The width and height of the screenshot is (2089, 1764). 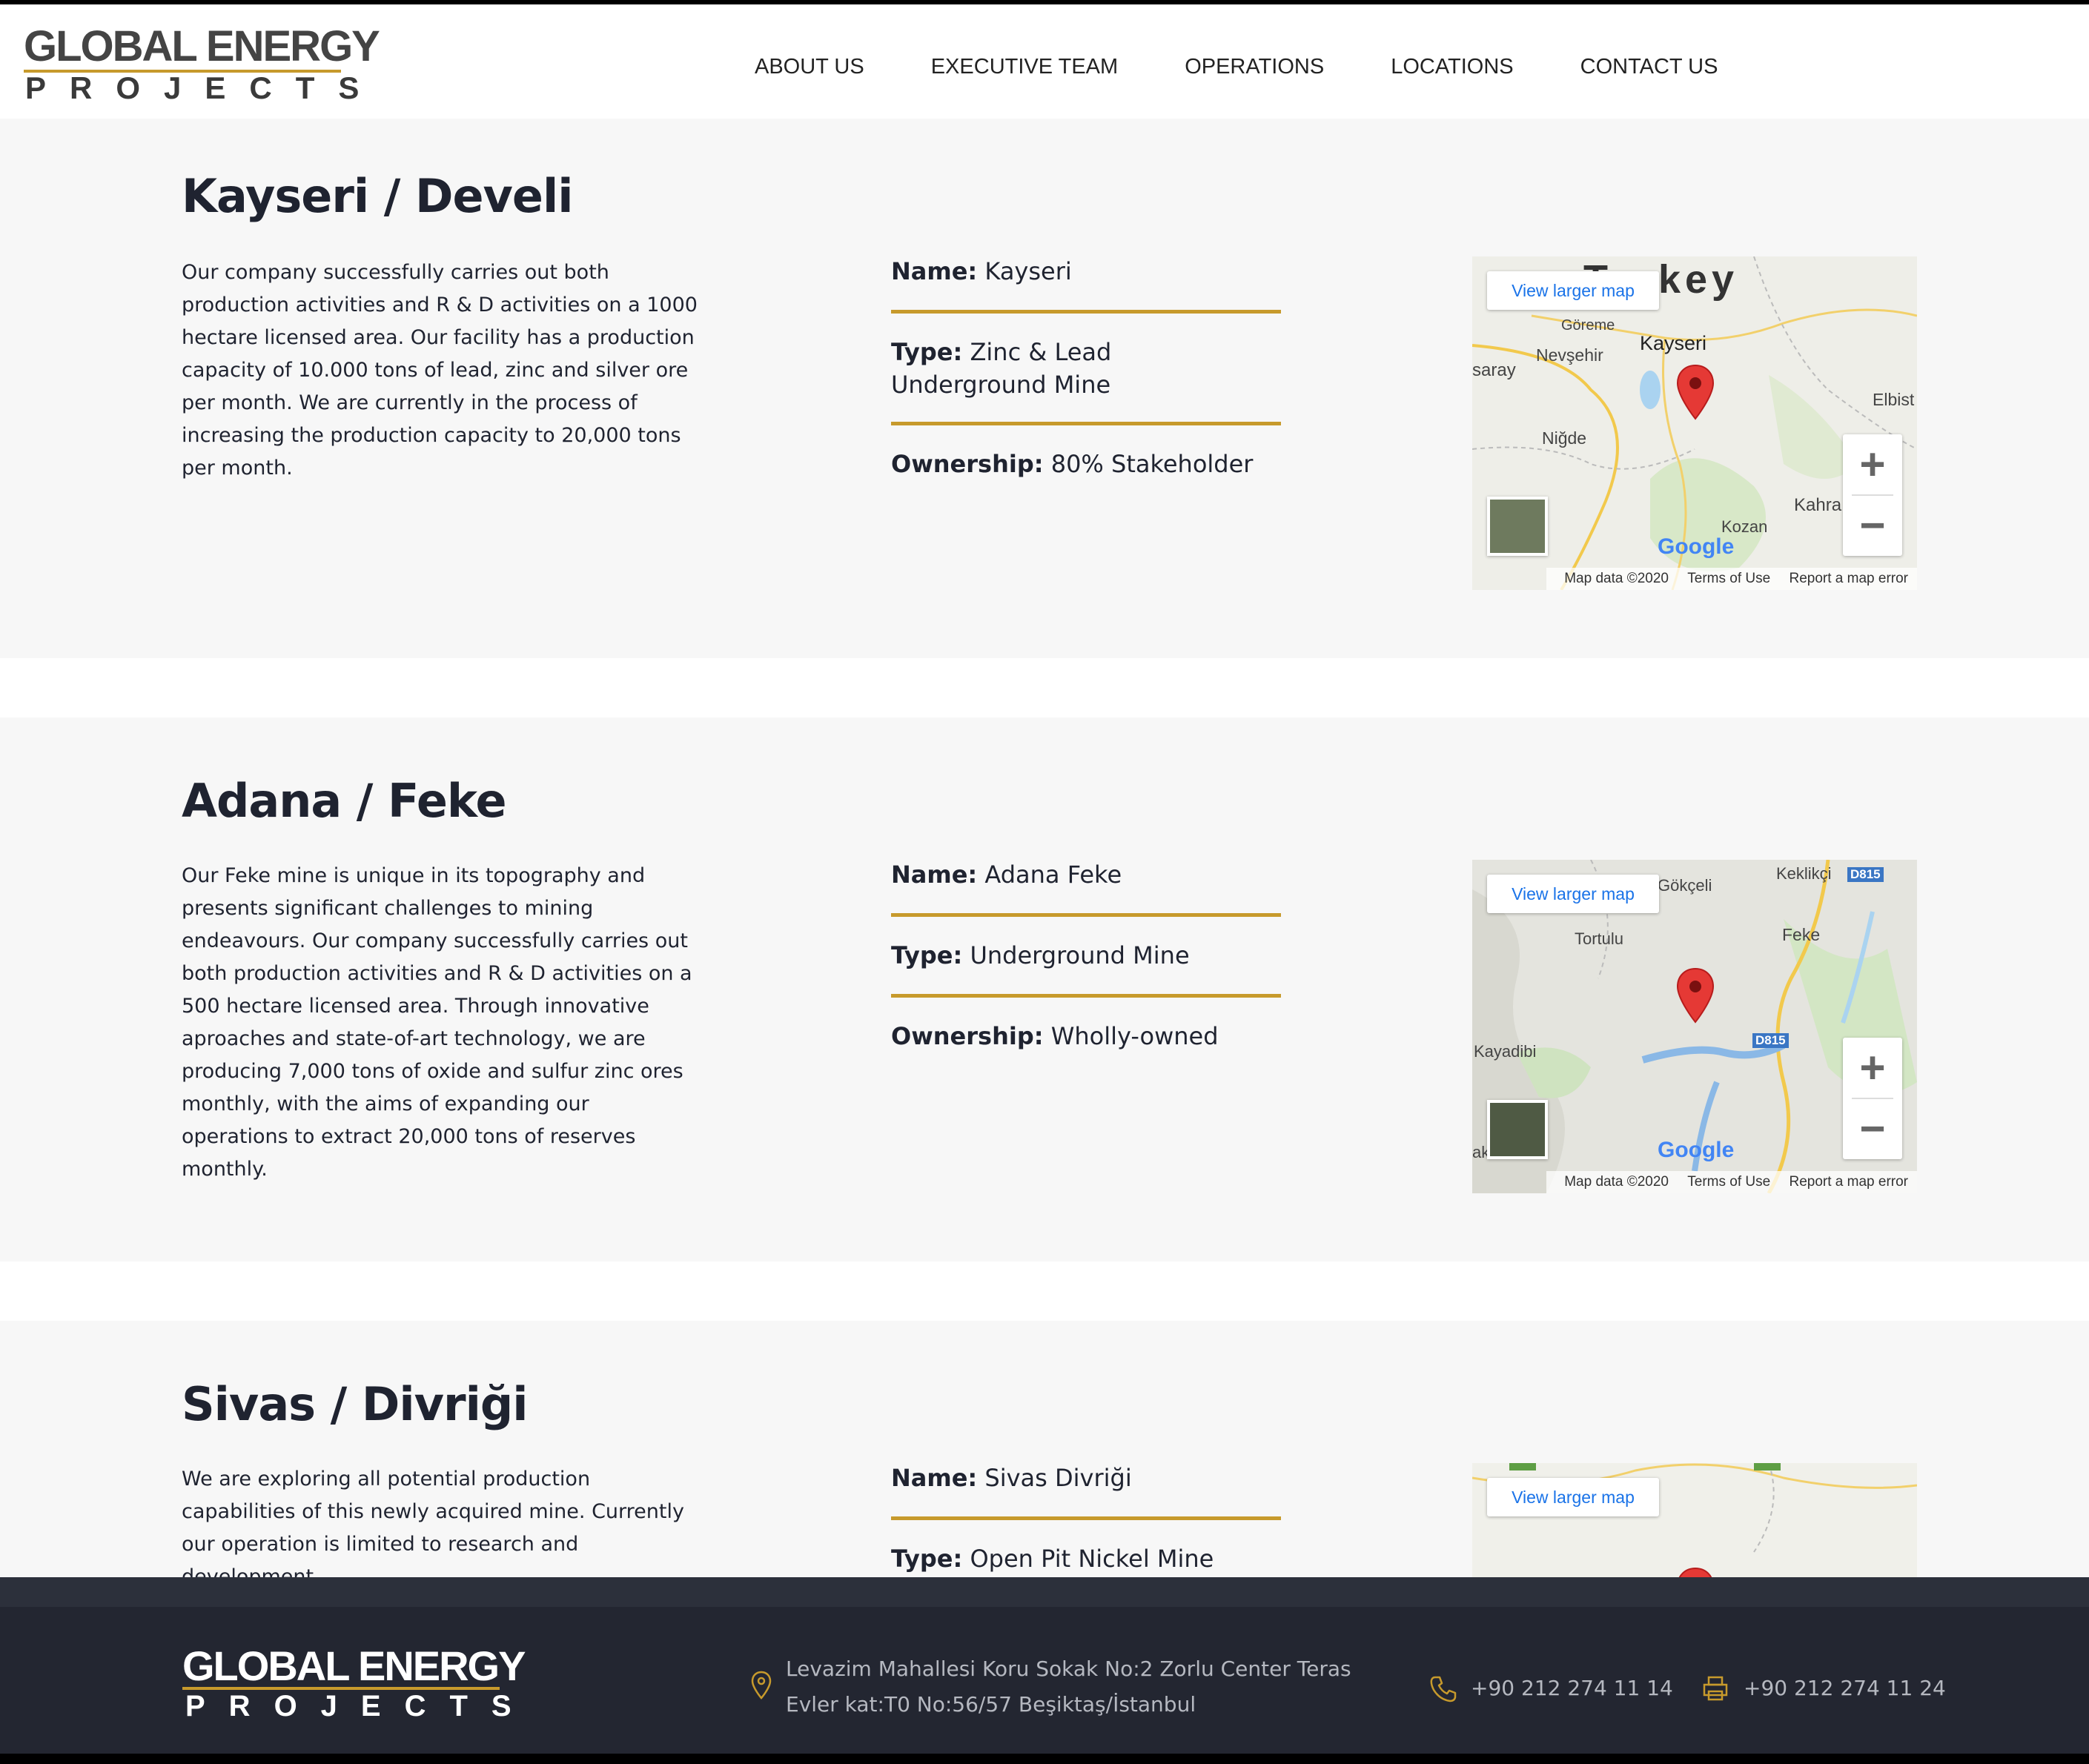 I want to click on info-name: Name: Sivas Divriği, so click(x=1086, y=1478).